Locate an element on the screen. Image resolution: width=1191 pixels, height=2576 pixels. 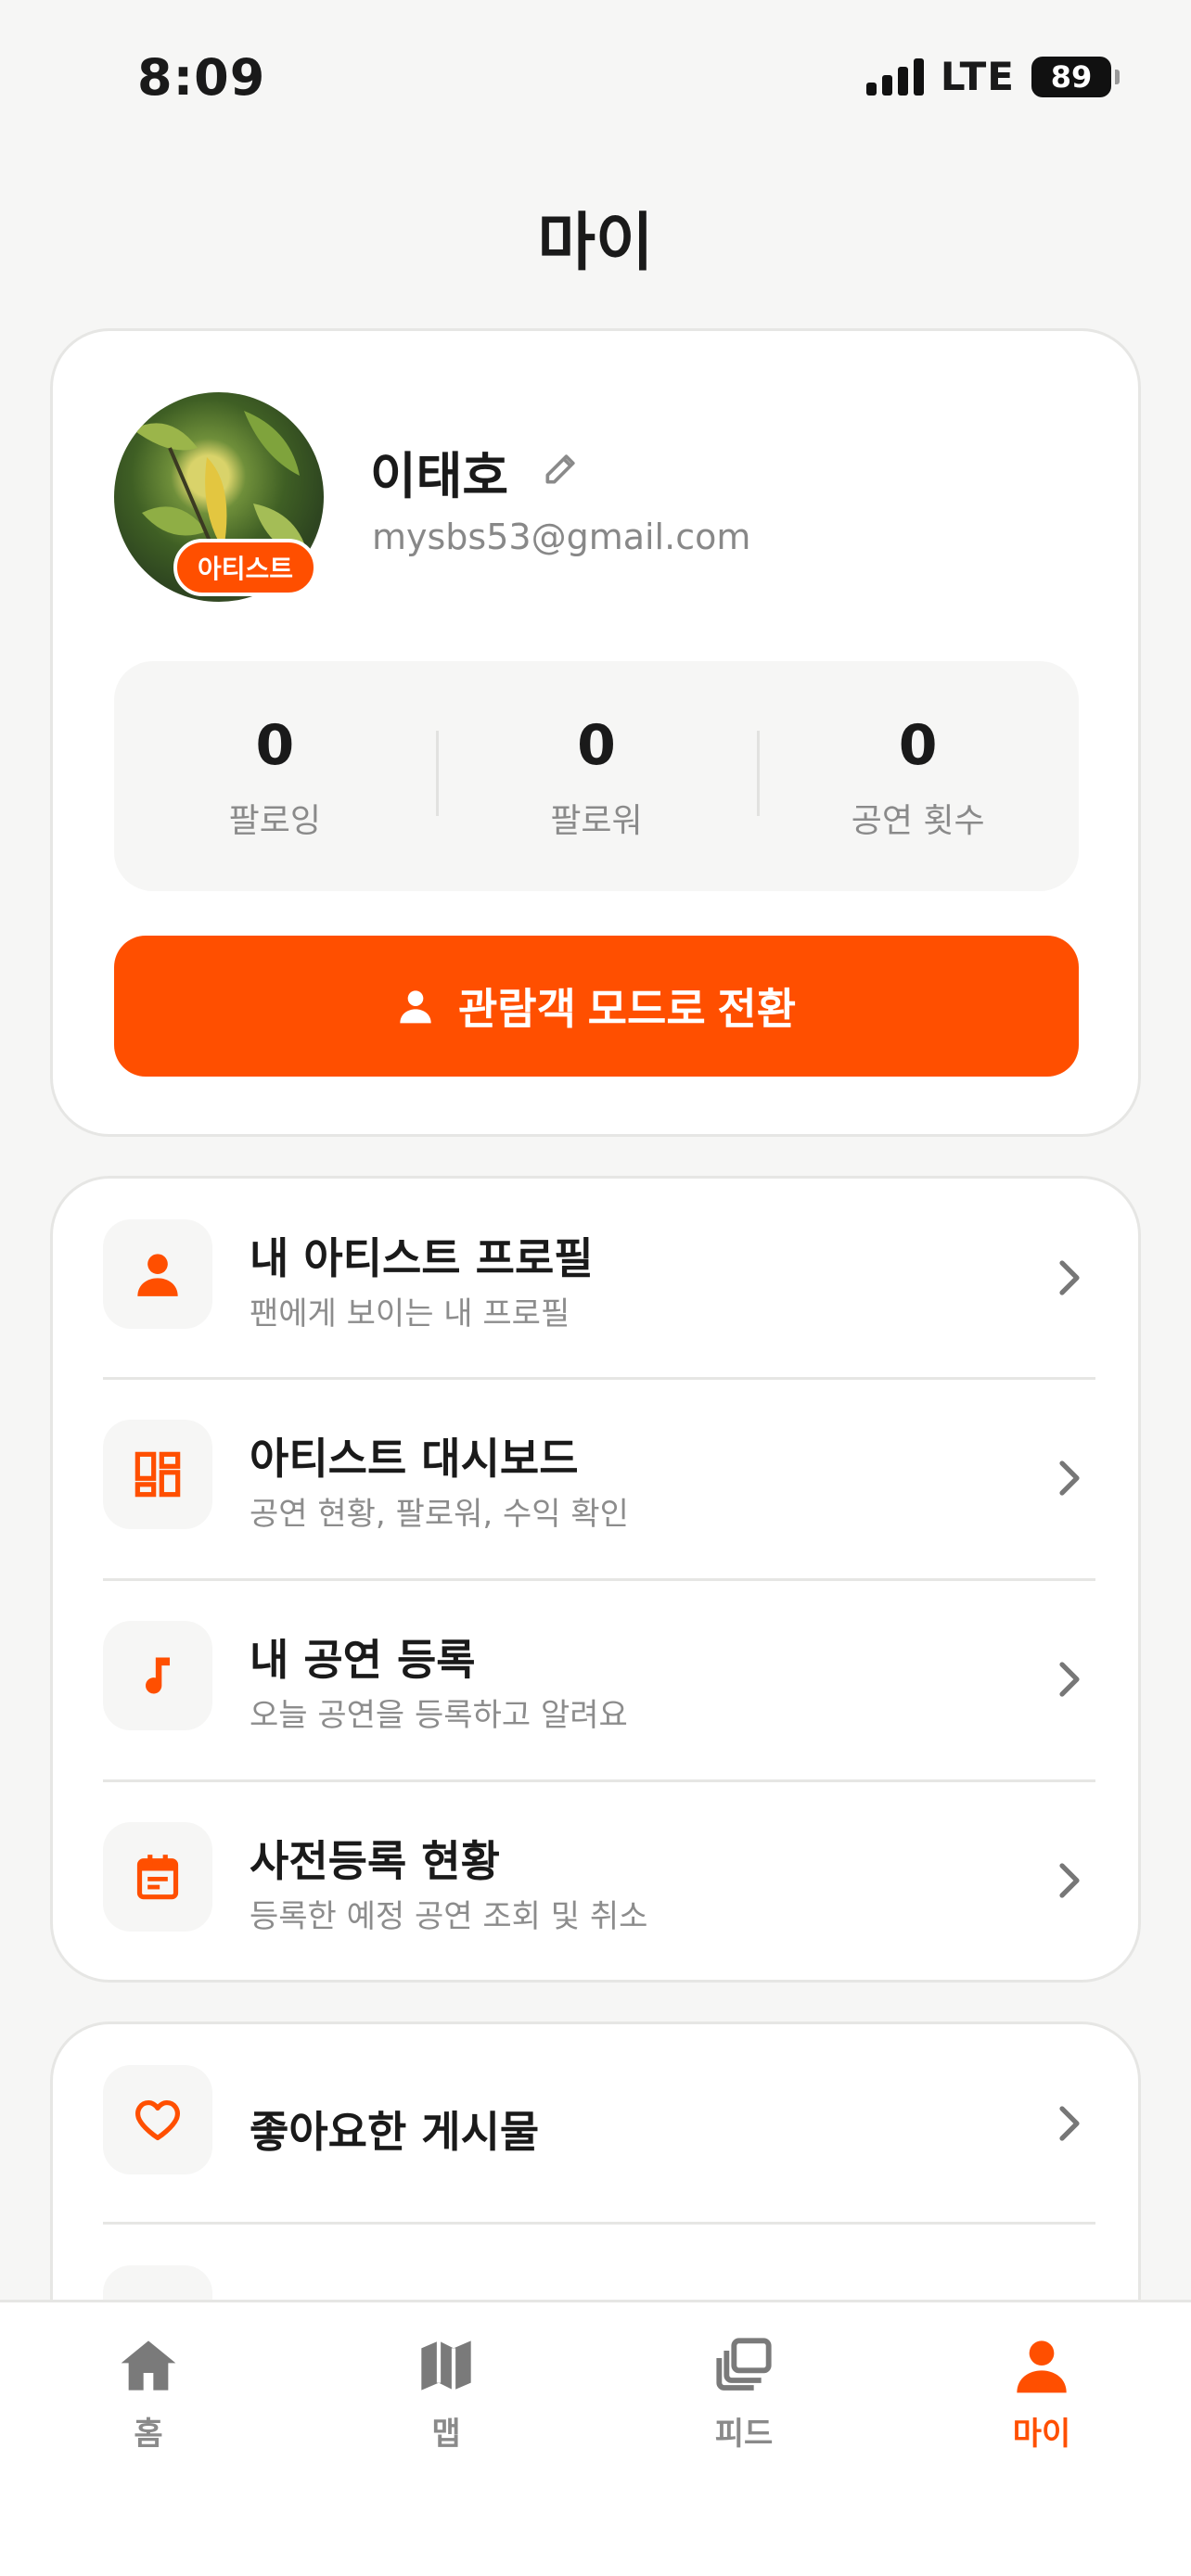
signal-icon is located at coordinates (894, 76).